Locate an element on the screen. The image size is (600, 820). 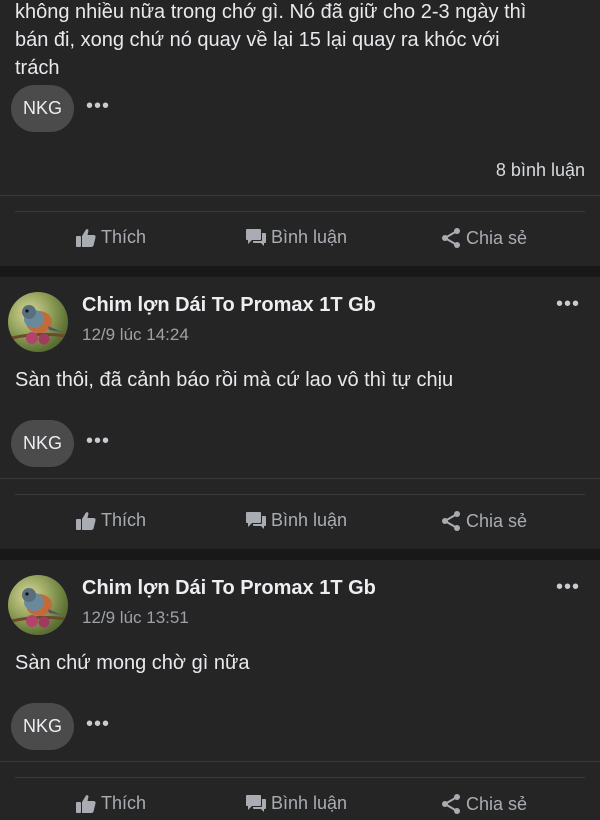
comment-count: 8 bình luận is located at coordinates (540, 170).